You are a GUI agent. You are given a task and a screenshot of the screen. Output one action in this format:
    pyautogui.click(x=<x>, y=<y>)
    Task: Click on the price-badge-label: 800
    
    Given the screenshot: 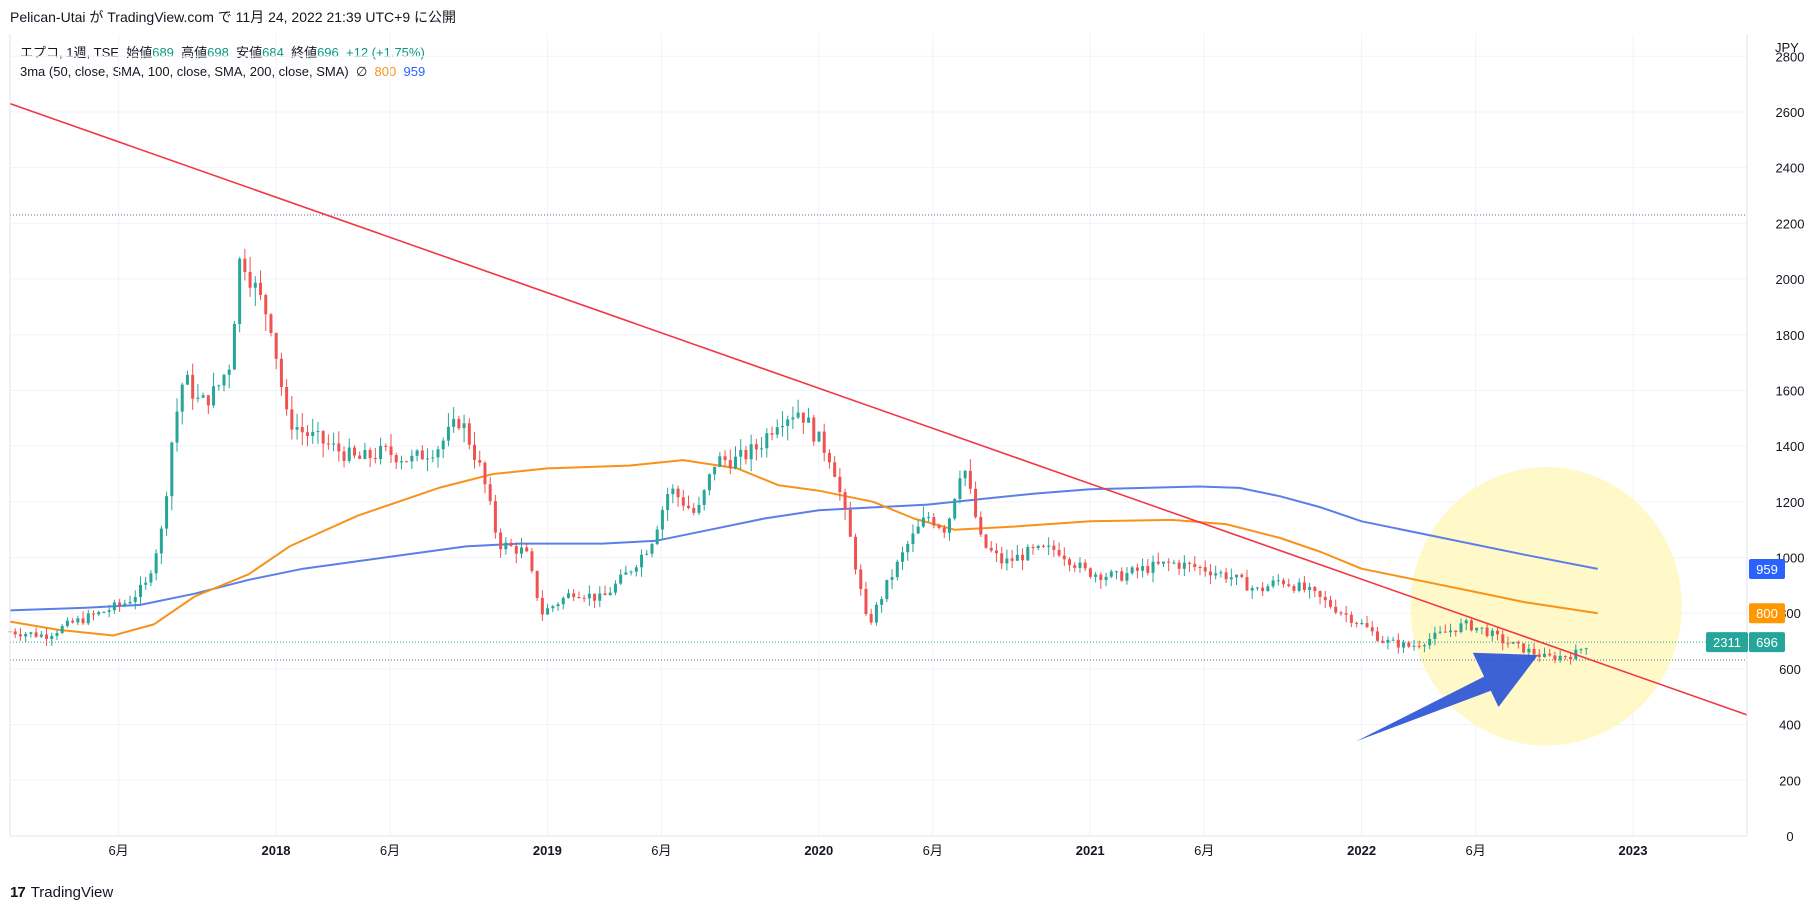 What is the action you would take?
    pyautogui.click(x=1767, y=613)
    